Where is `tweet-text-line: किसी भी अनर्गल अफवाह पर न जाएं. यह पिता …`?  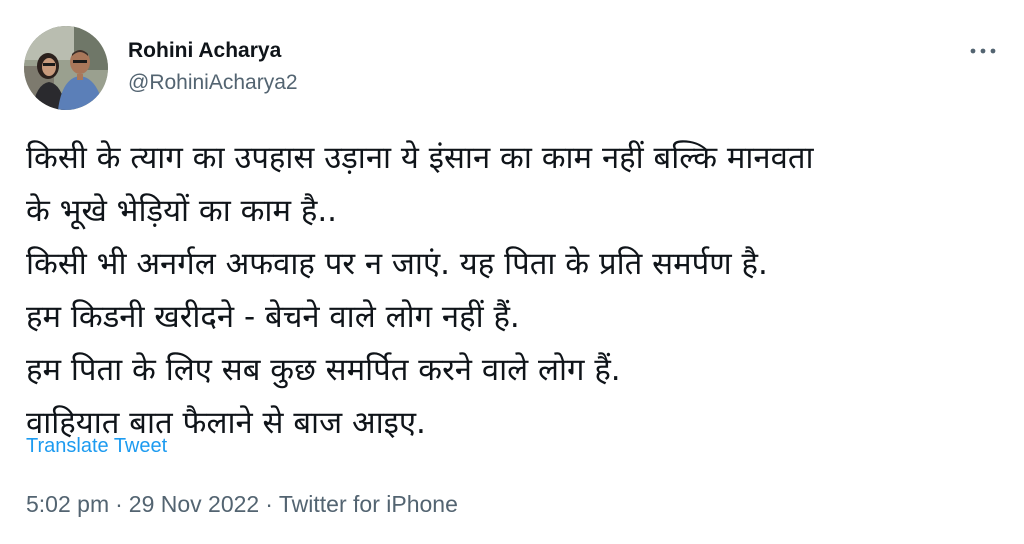
tweet-text-line: किसी भी अनर्गल अफवाह पर न जाएं. यह पिता … is located at coordinates (397, 264).